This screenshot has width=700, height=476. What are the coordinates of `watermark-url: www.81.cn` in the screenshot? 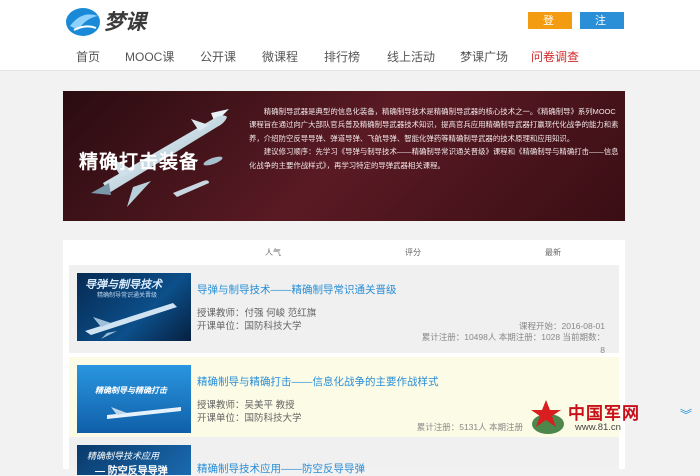 It's located at (598, 427).